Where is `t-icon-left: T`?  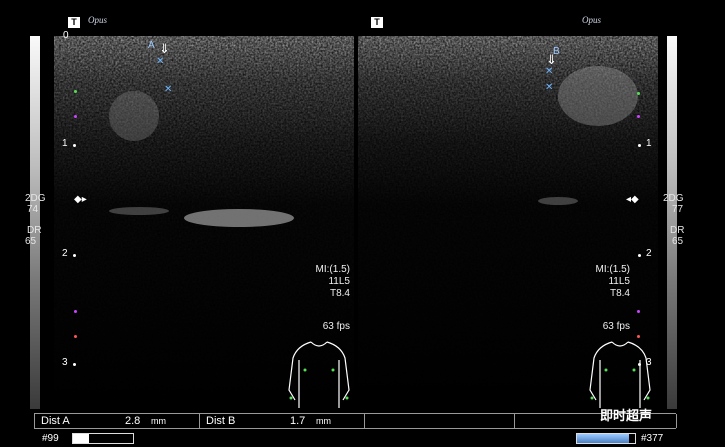 t-icon-left: T is located at coordinates (74, 22).